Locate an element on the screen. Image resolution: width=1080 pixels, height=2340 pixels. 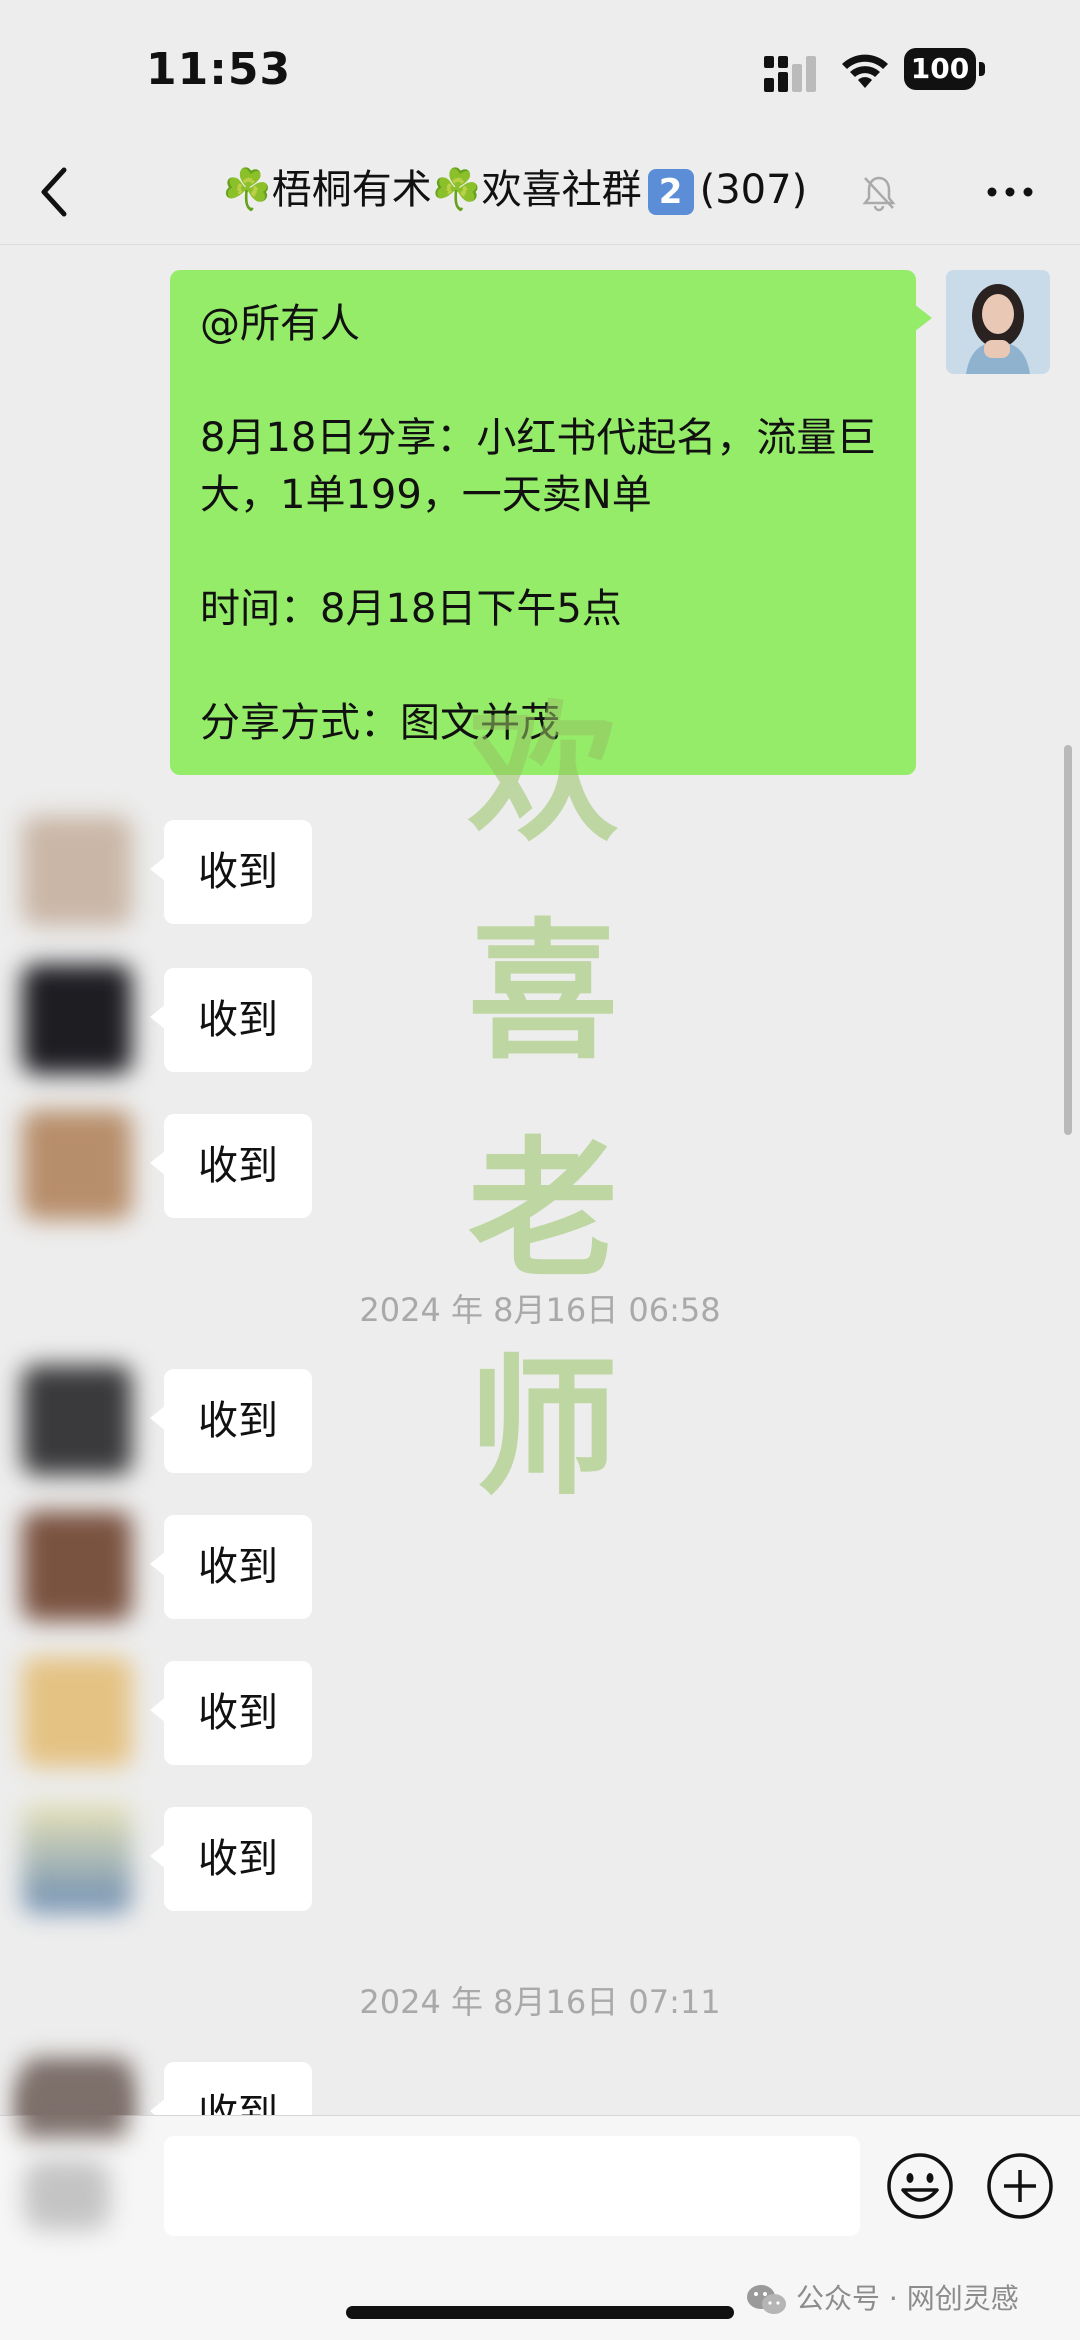
chat-header: ☘️梧桐有术☘️欢喜社群 2 (307) is located at coordinates (540, 192).